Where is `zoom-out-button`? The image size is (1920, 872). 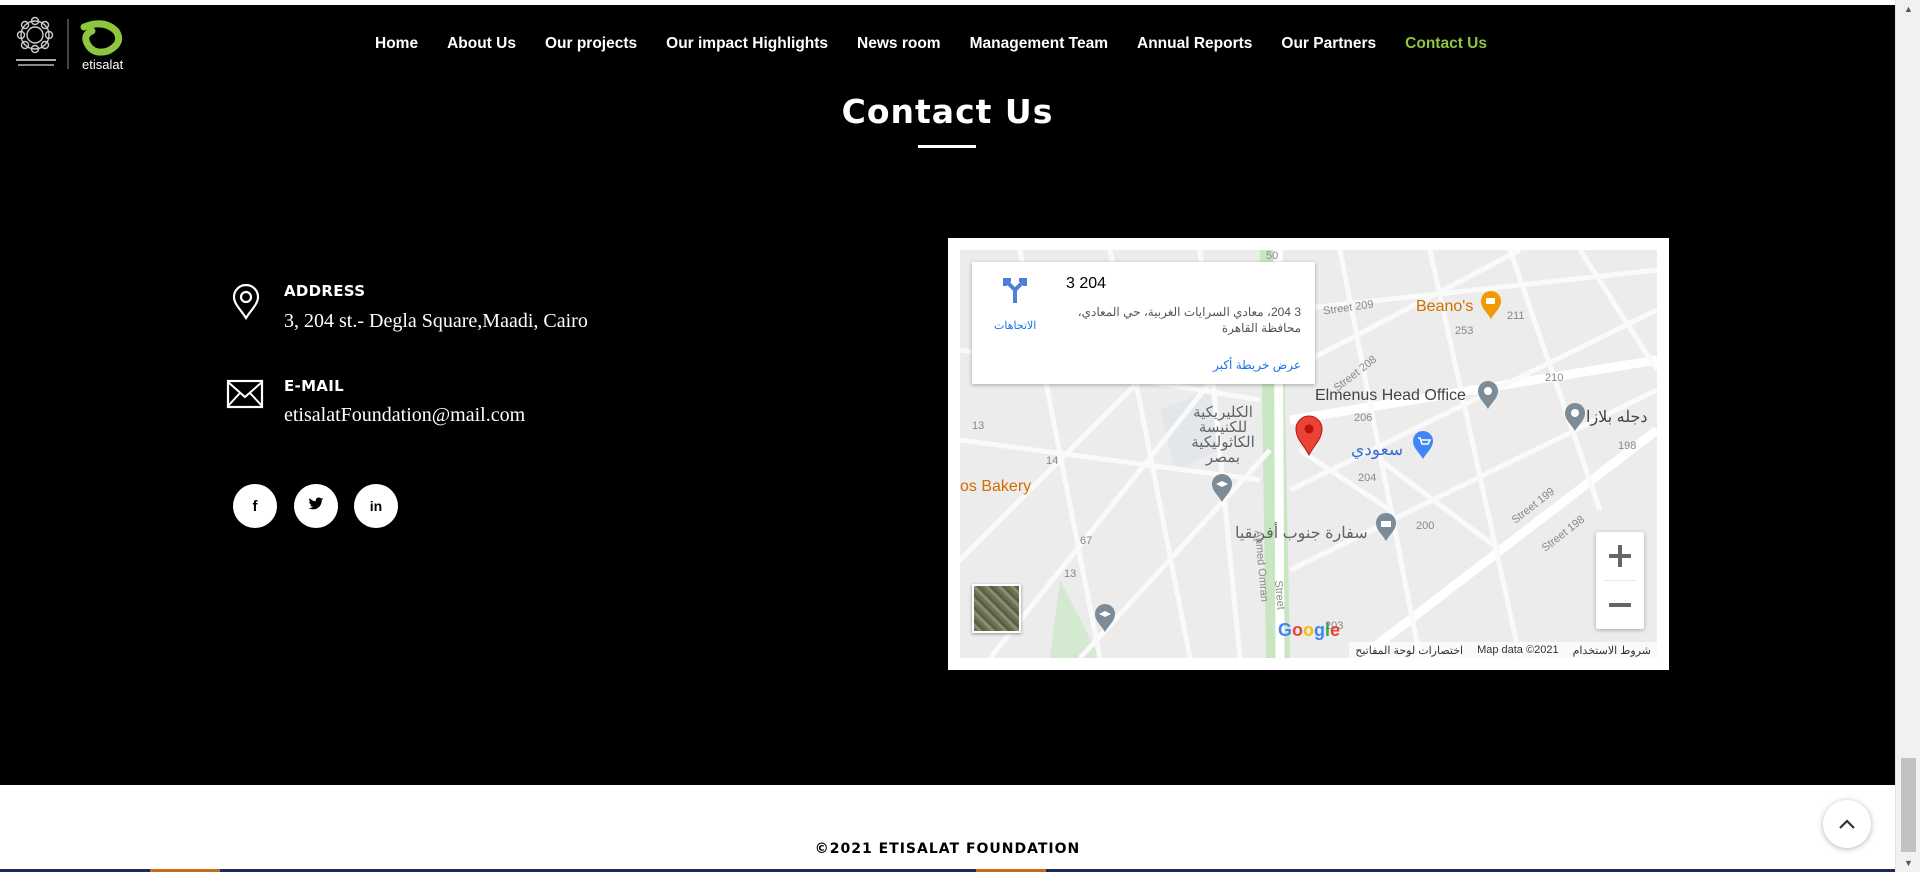
zoom-out-button is located at coordinates (1620, 605).